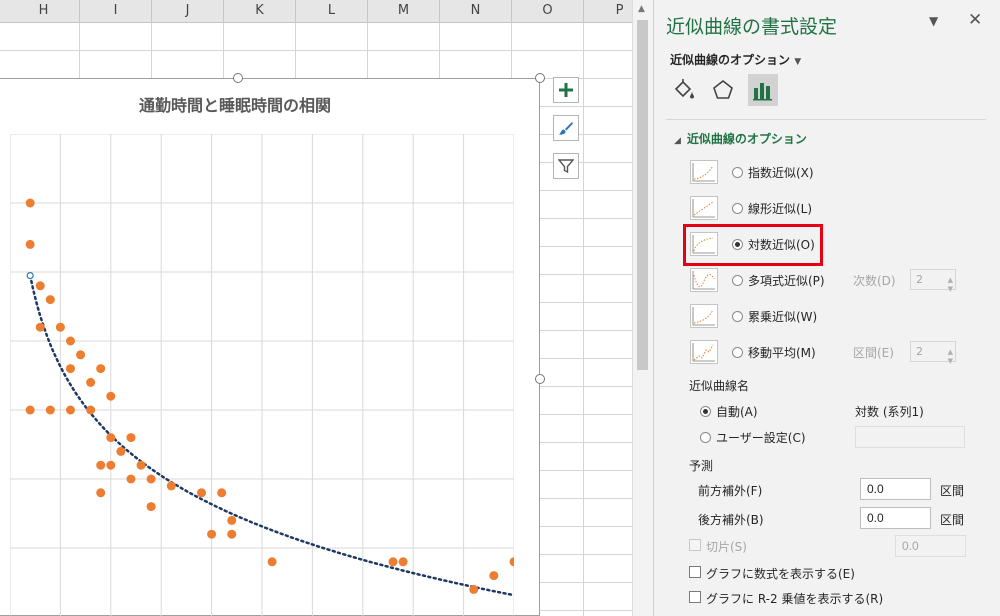 The width and height of the screenshot is (1000, 616). I want to click on label-polynomial: 多項式近似(P), so click(786, 280).